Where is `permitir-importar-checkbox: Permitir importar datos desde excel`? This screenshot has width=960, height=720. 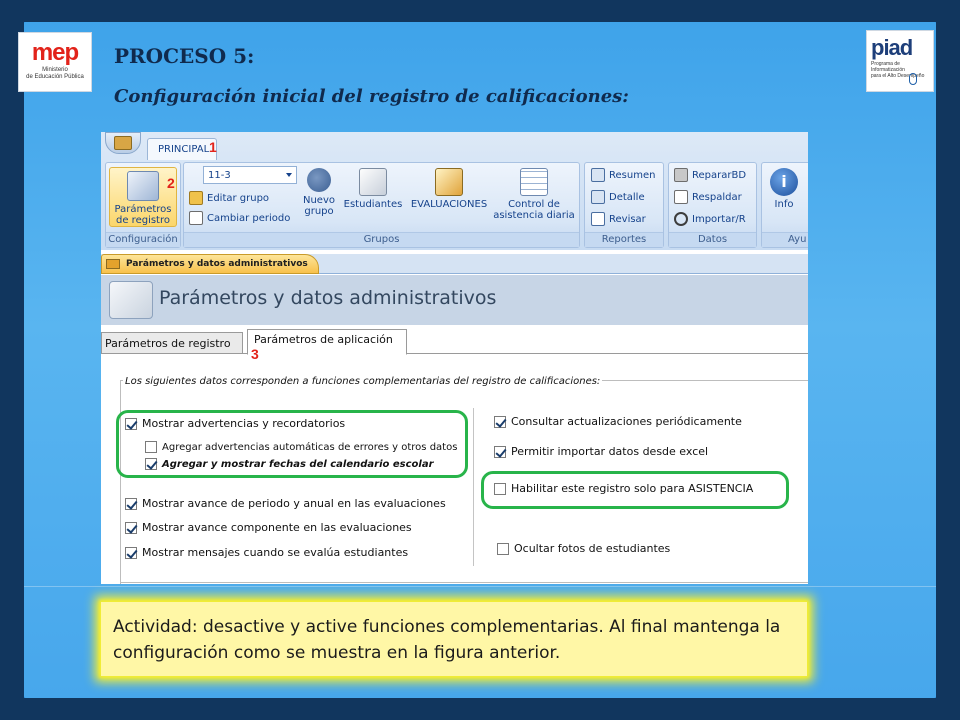 permitir-importar-checkbox: Permitir importar datos desde excel is located at coordinates (601, 451).